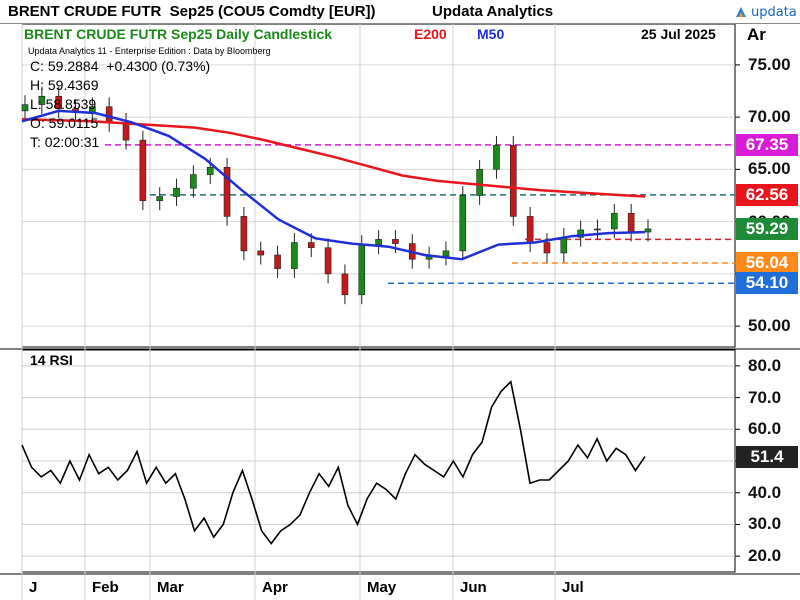  I want to click on month-label: May, so click(382, 587).